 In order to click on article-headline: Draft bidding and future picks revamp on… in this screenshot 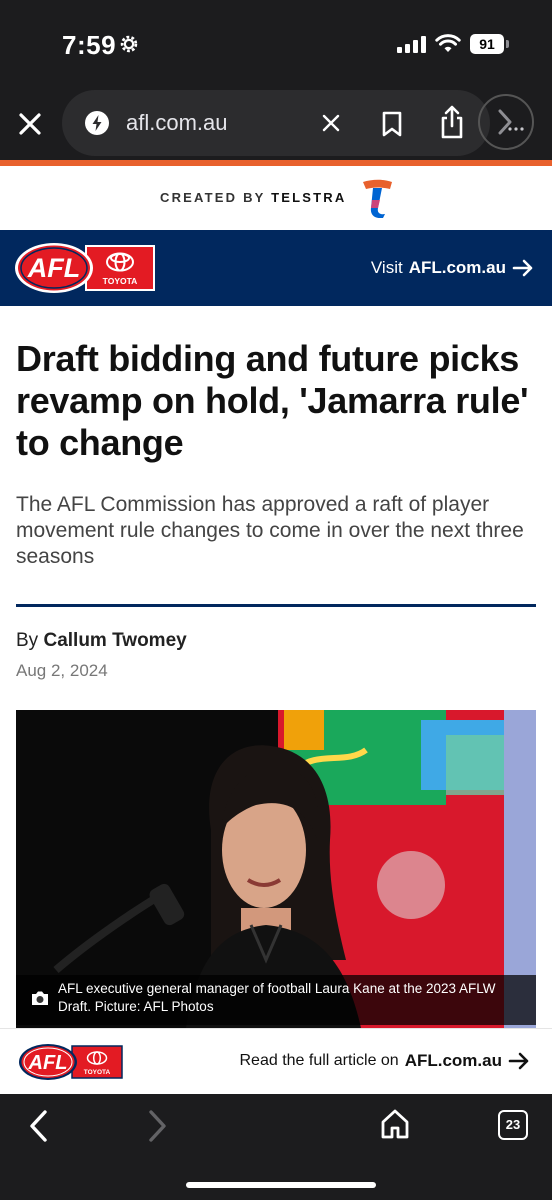, I will do `click(272, 400)`.